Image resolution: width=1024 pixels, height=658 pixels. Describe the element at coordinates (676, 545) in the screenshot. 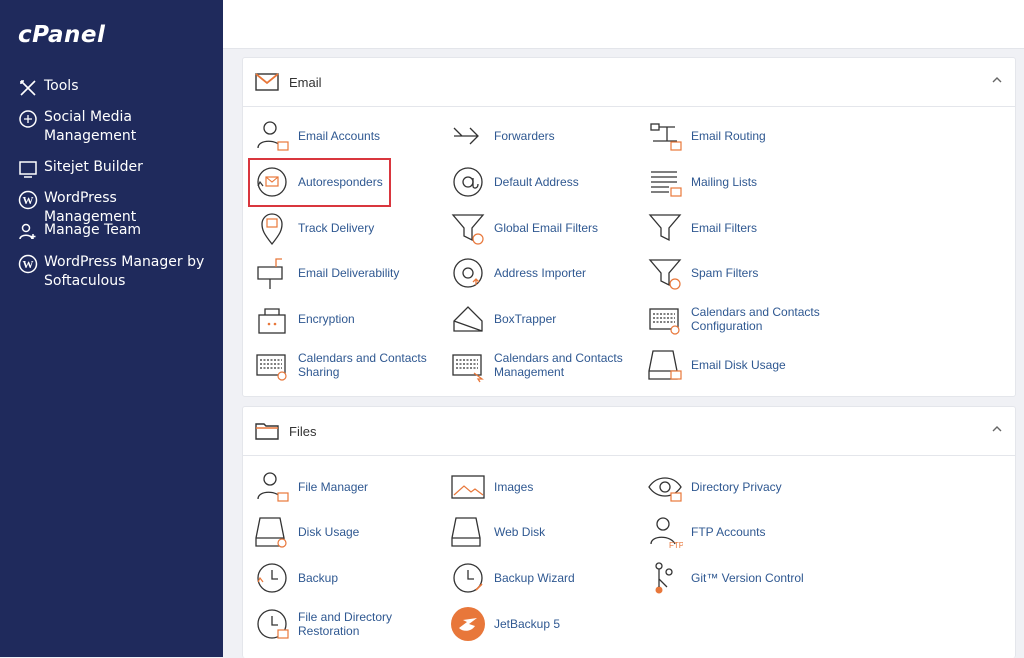

I see `svg-text: FTP` at that location.